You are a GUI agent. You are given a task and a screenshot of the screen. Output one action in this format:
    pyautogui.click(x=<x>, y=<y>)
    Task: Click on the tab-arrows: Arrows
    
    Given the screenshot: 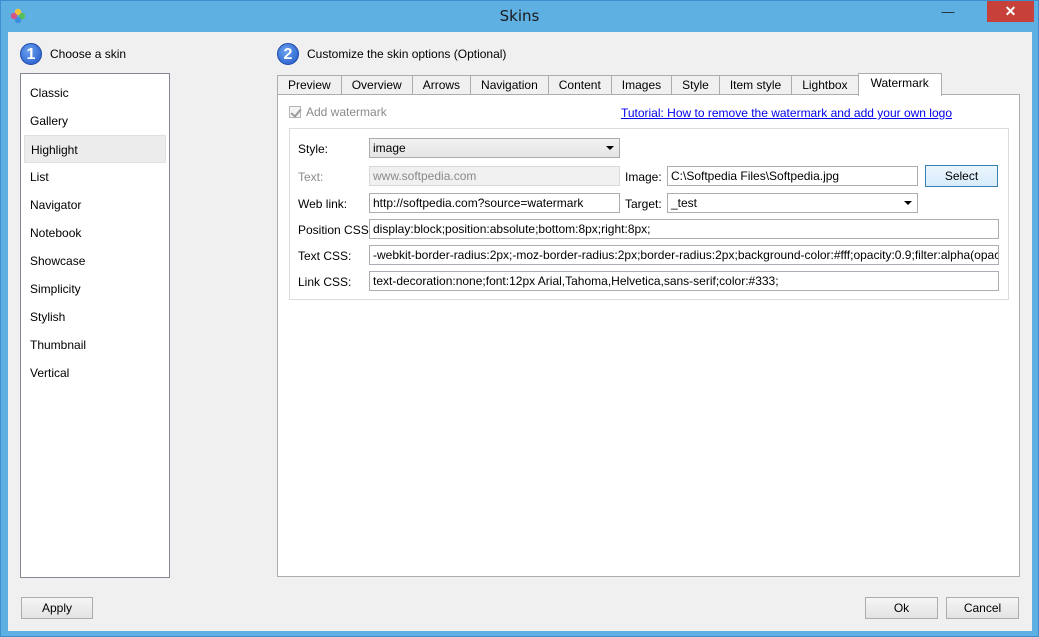 What is the action you would take?
    pyautogui.click(x=441, y=85)
    